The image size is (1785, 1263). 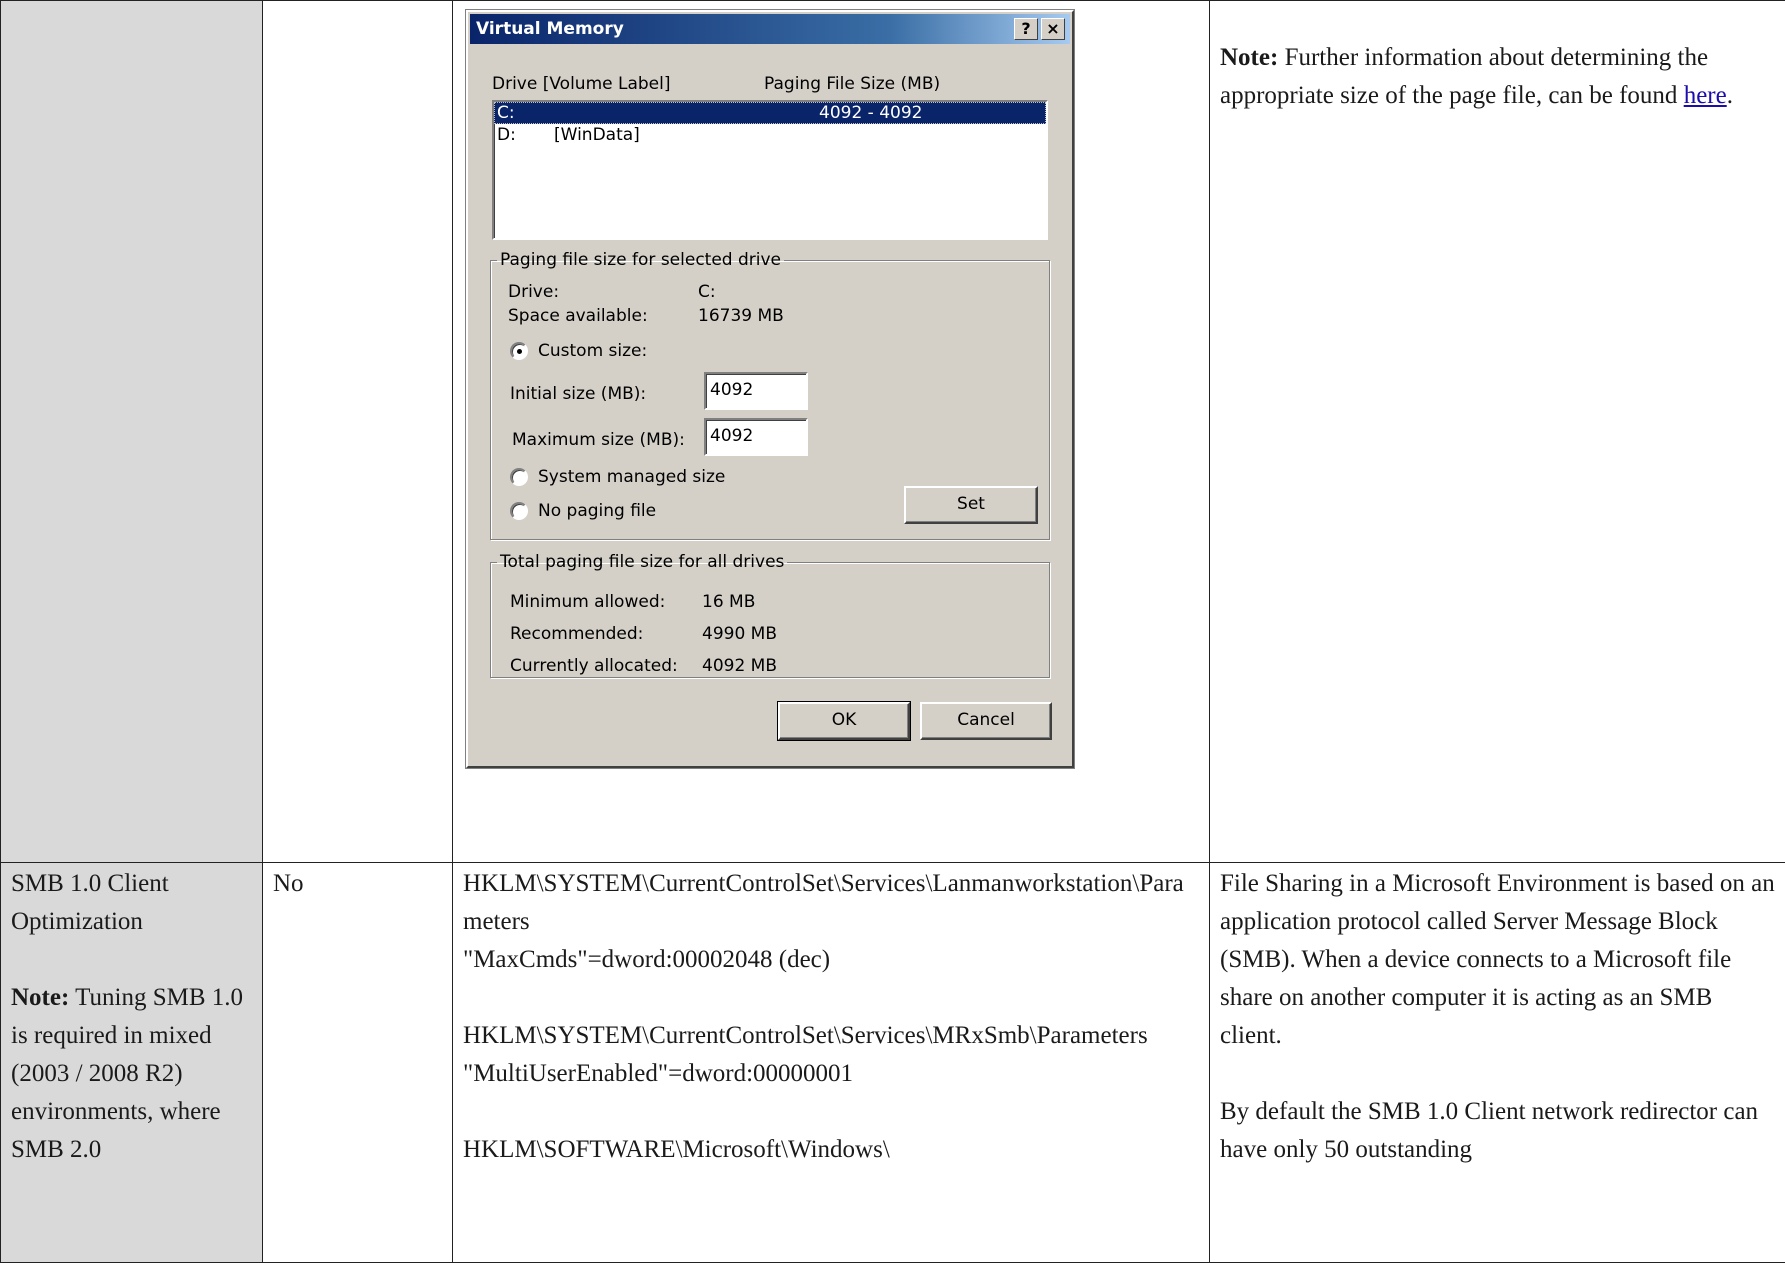 What do you see at coordinates (1053, 29) in the screenshot?
I see `close-button: ×` at bounding box center [1053, 29].